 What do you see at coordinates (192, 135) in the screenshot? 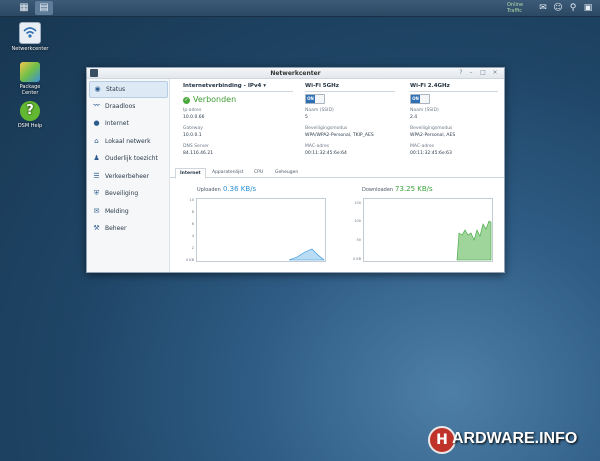
I see `gateway-value: 10.0.0.1` at bounding box center [192, 135].